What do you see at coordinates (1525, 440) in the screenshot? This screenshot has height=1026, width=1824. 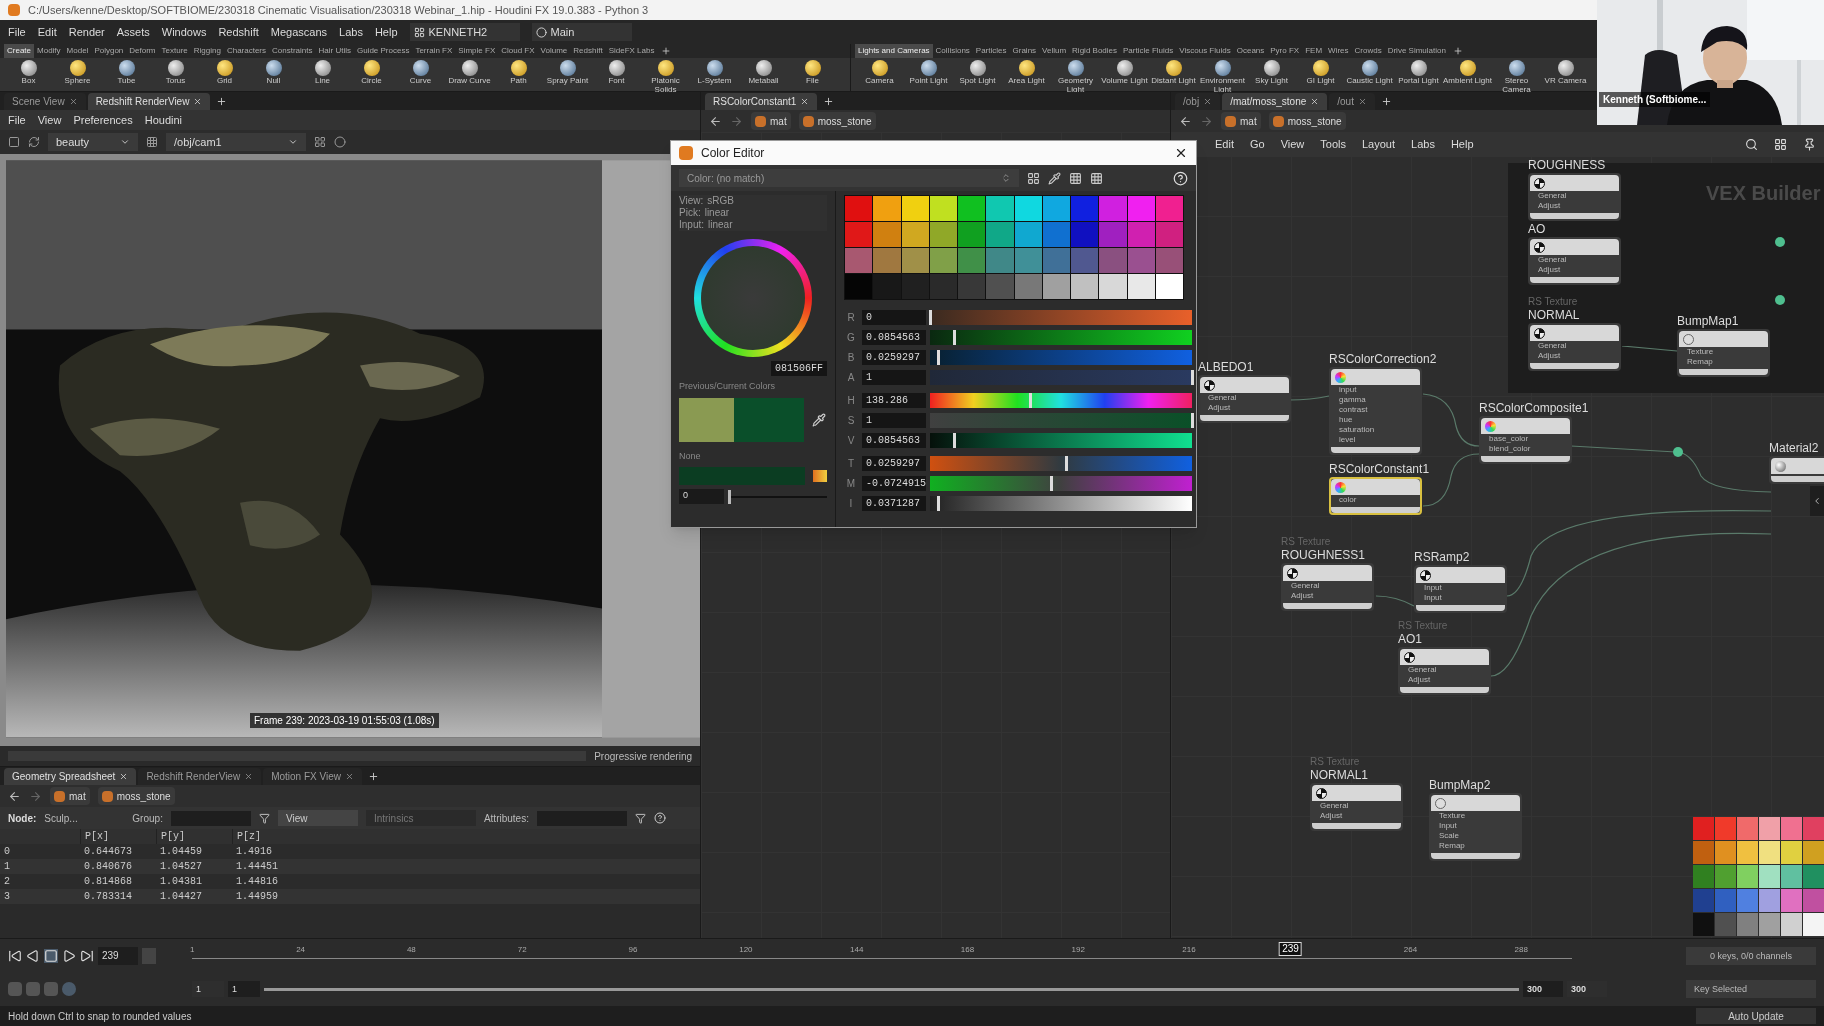 I see `node: base_color blend_color` at bounding box center [1525, 440].